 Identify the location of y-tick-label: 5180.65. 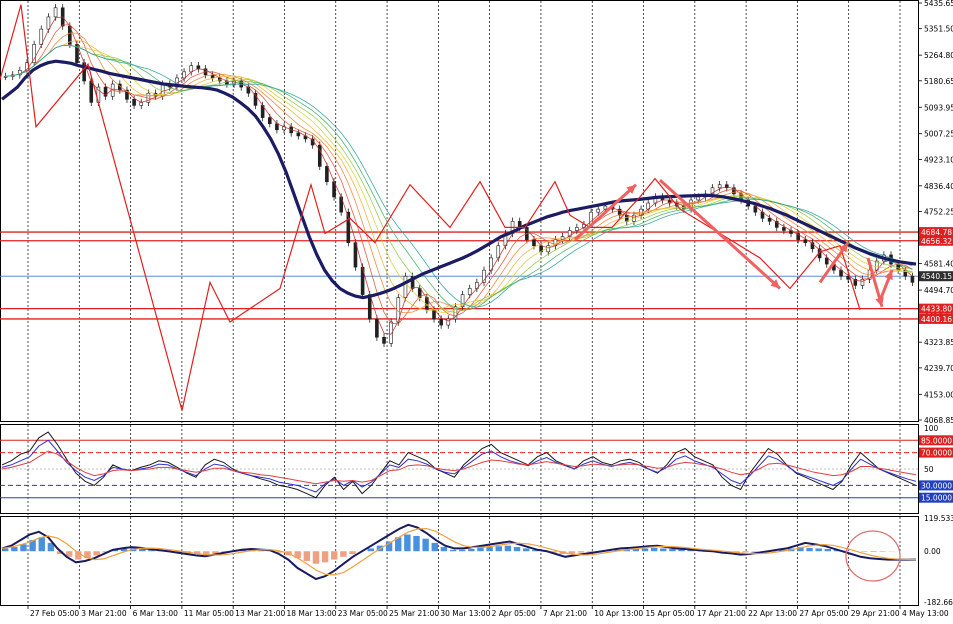
(938, 81).